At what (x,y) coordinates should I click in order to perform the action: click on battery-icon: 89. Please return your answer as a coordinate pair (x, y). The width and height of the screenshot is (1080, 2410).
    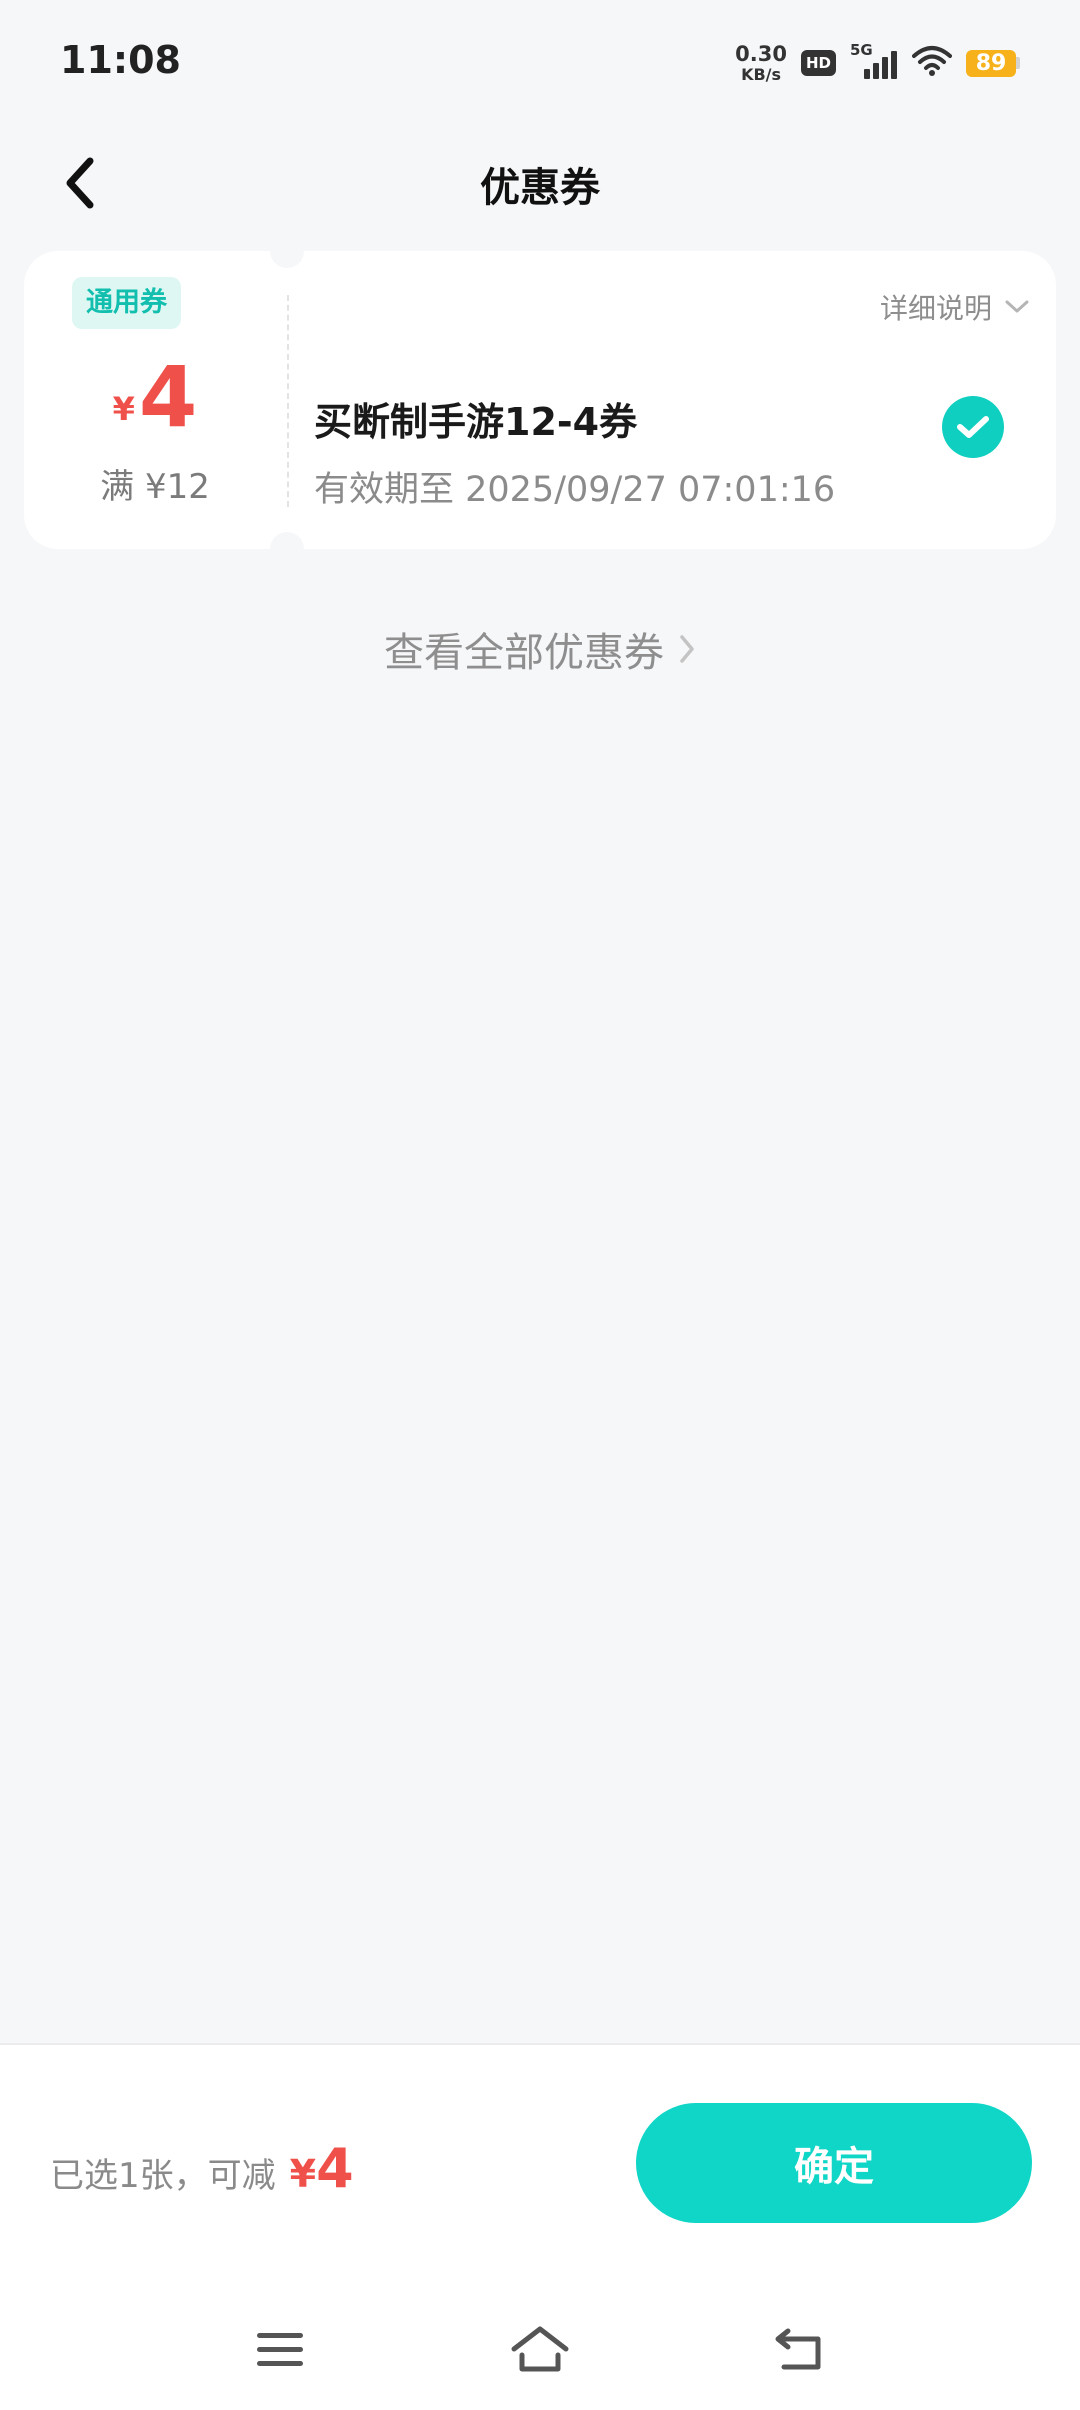
    Looking at the image, I should click on (993, 63).